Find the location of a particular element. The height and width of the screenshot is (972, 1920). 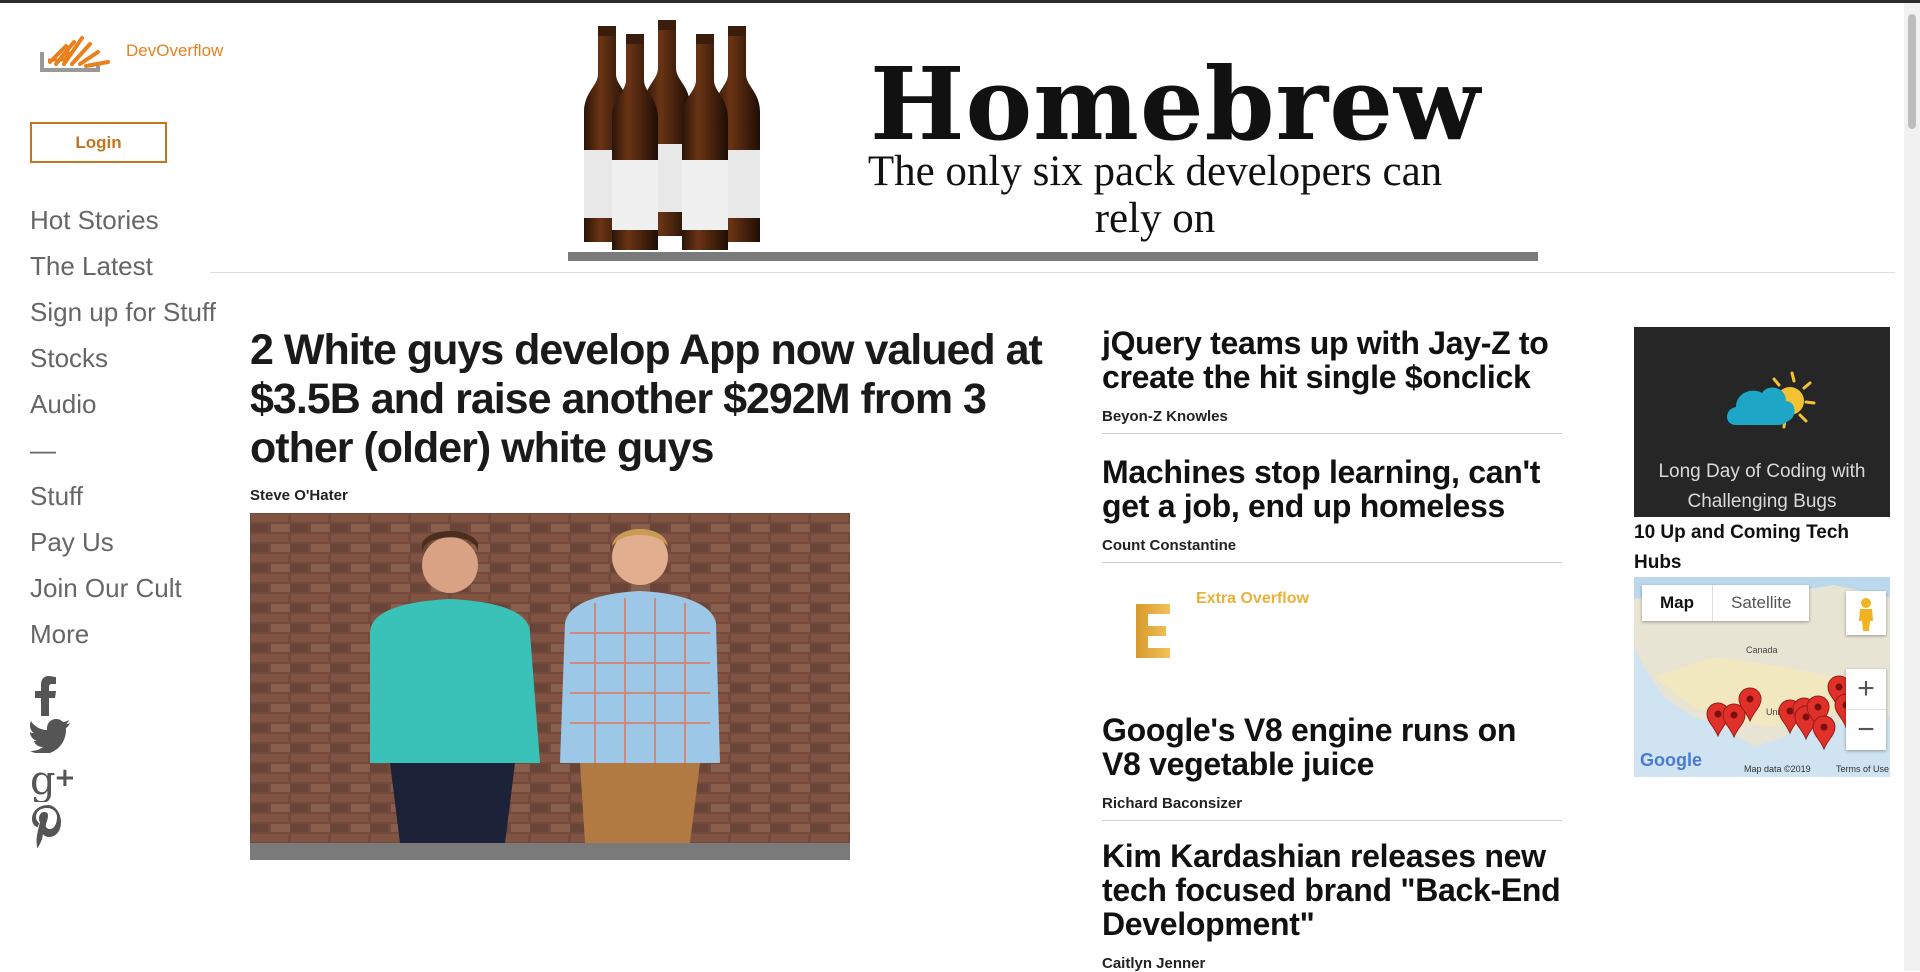

nav-item-stuff: Stuff is located at coordinates (123, 499).